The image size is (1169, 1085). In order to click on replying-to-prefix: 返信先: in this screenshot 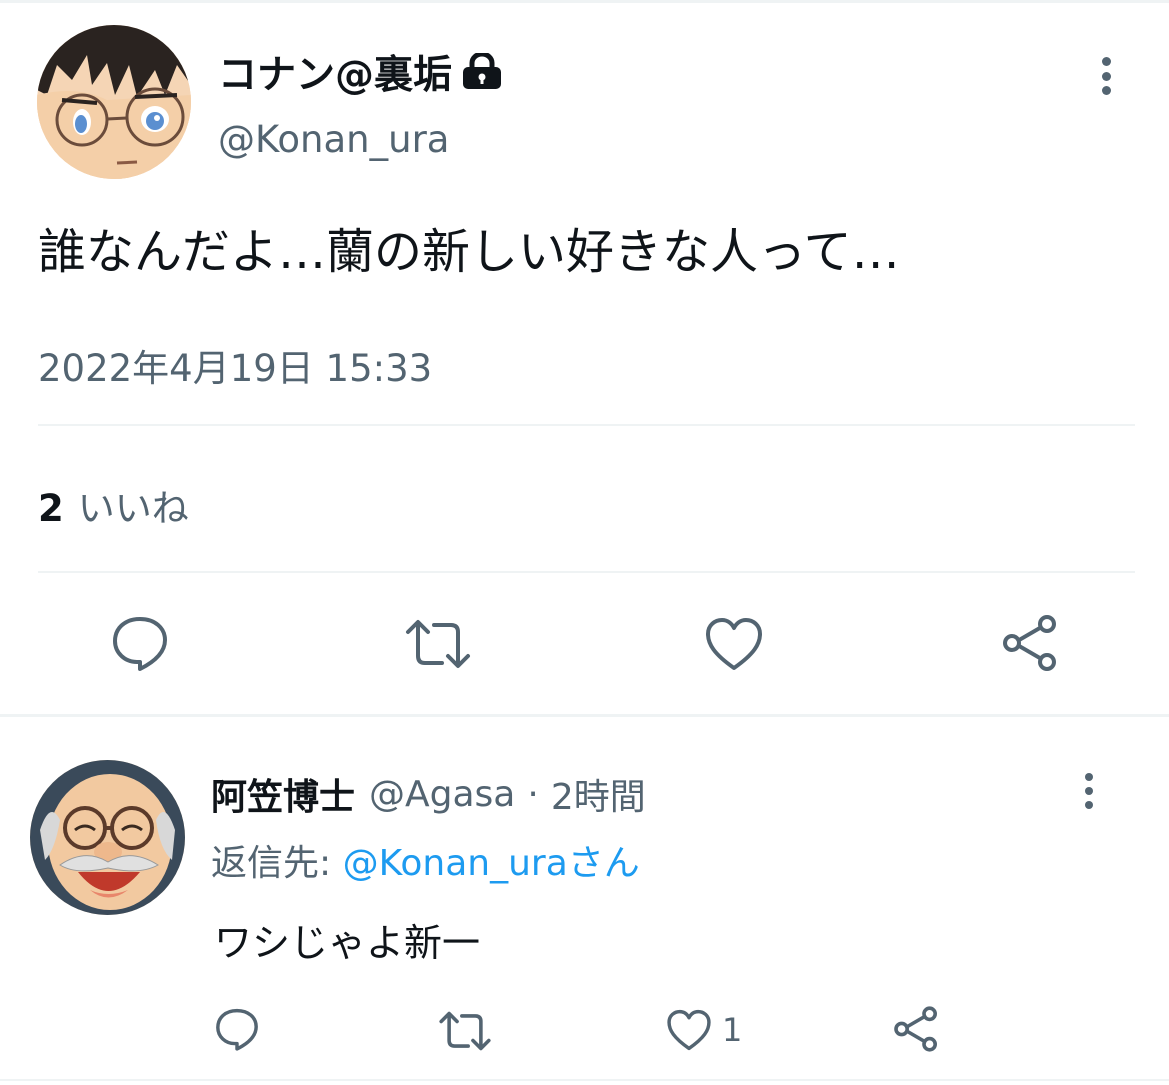, I will do `click(277, 863)`.